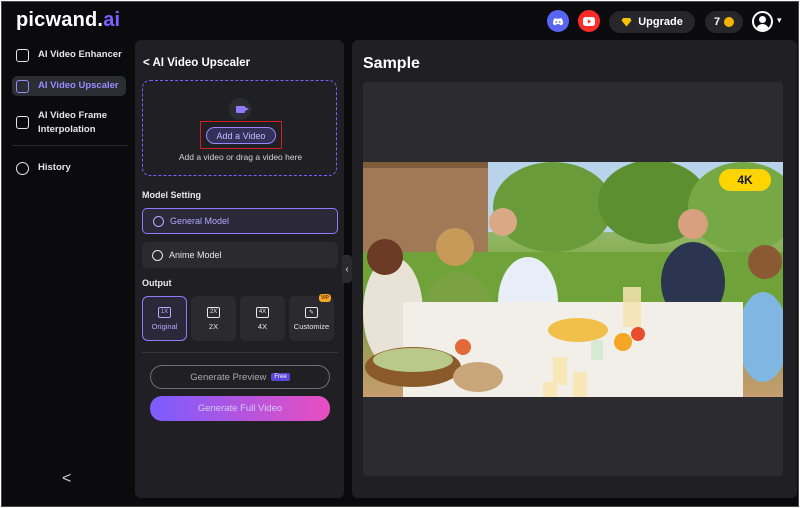  I want to click on credits-count: 7, so click(717, 22).